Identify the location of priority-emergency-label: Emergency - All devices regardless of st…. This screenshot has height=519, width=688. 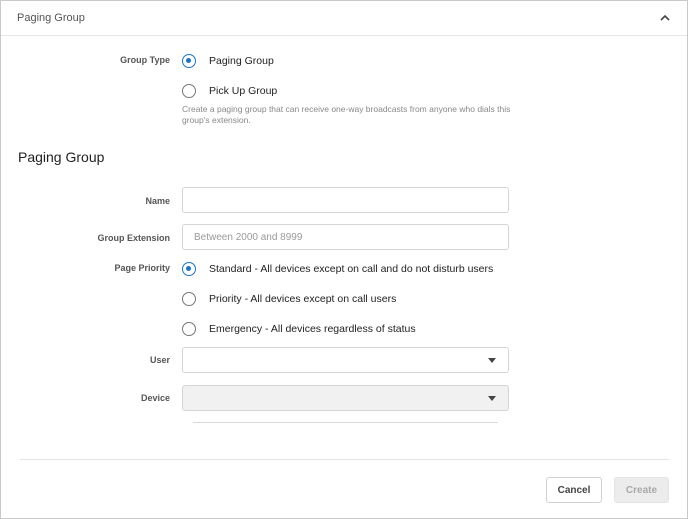
(312, 329).